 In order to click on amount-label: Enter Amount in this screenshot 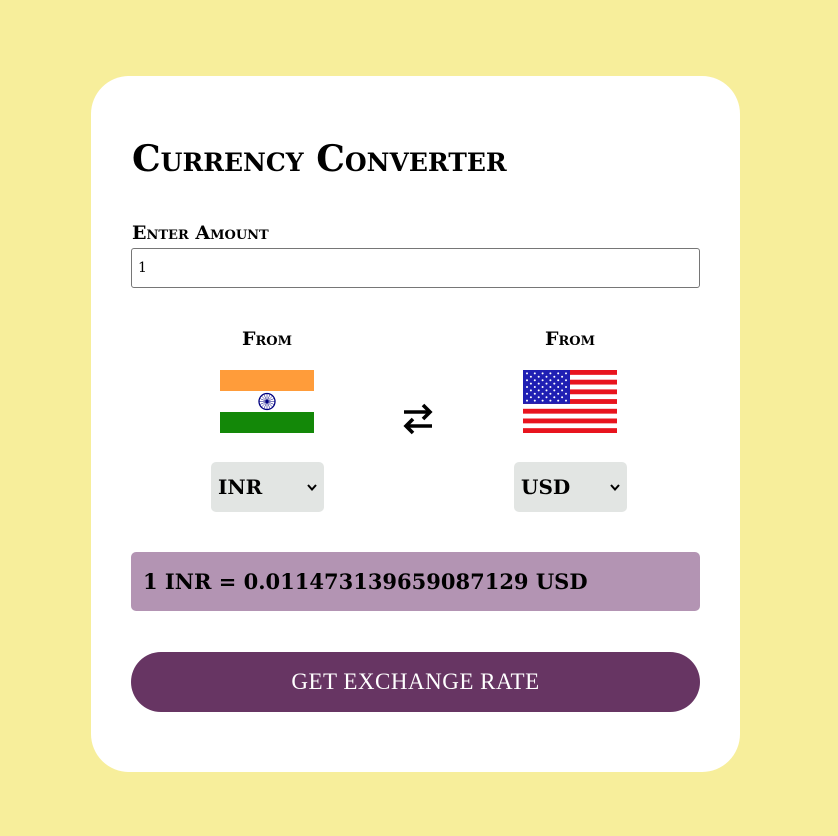, I will do `click(200, 233)`.